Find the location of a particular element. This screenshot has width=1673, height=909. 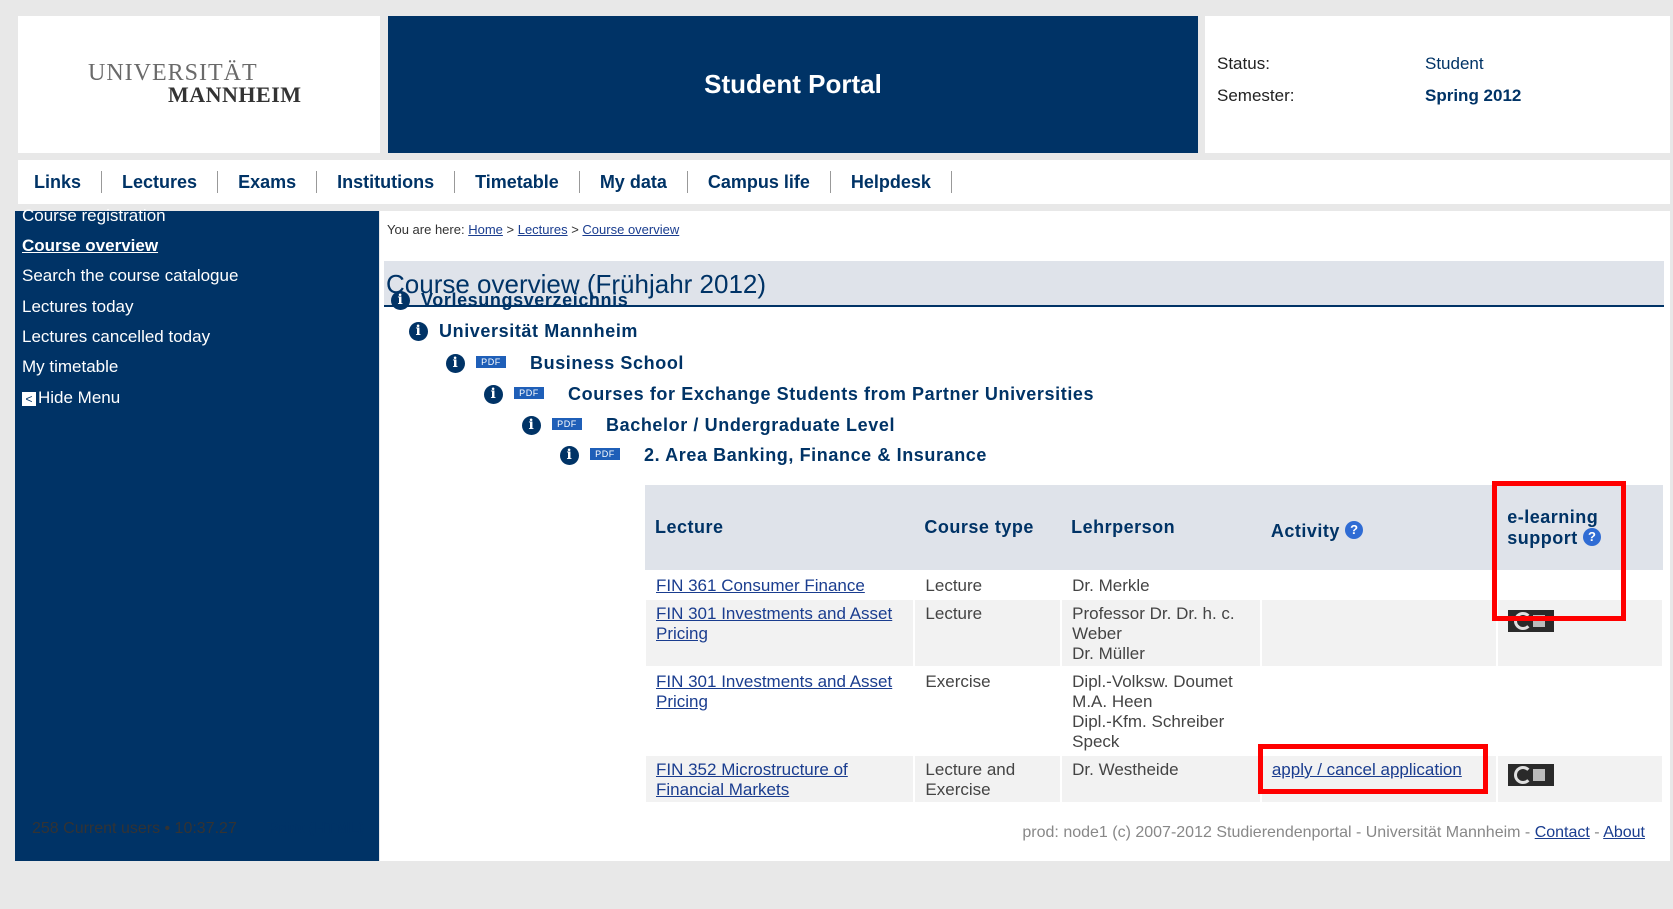

tree-label: Universität Mannheim is located at coordinates (538, 331).